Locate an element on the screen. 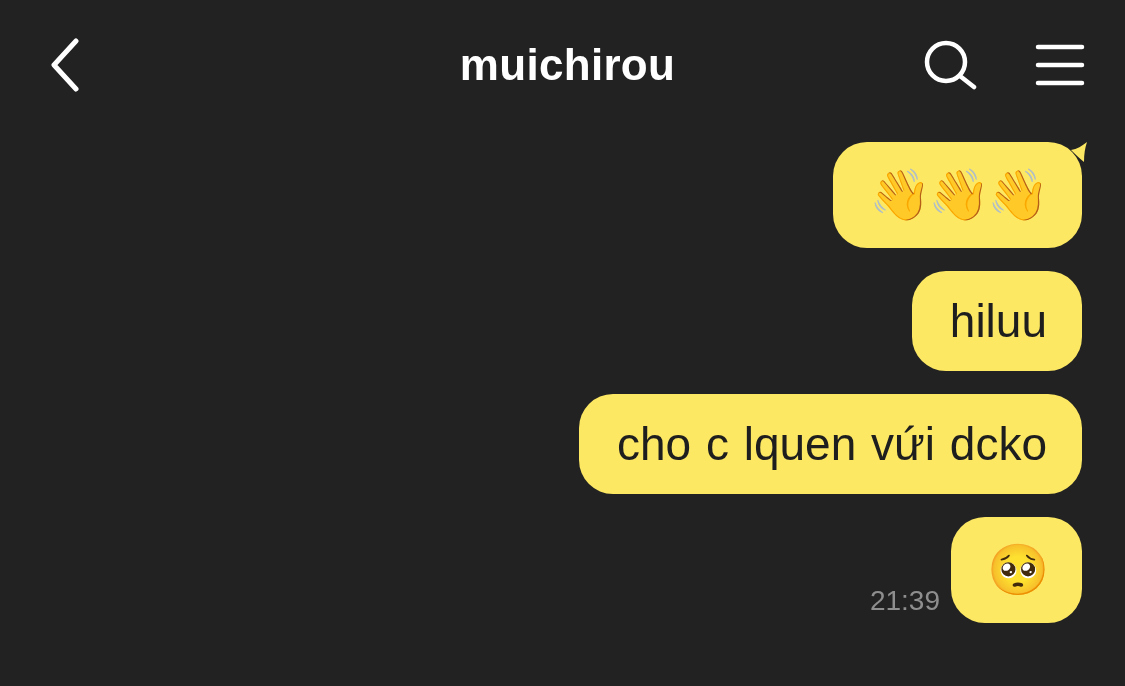 The height and width of the screenshot is (686, 1125). chat-title: muichirou is located at coordinates (567, 65).